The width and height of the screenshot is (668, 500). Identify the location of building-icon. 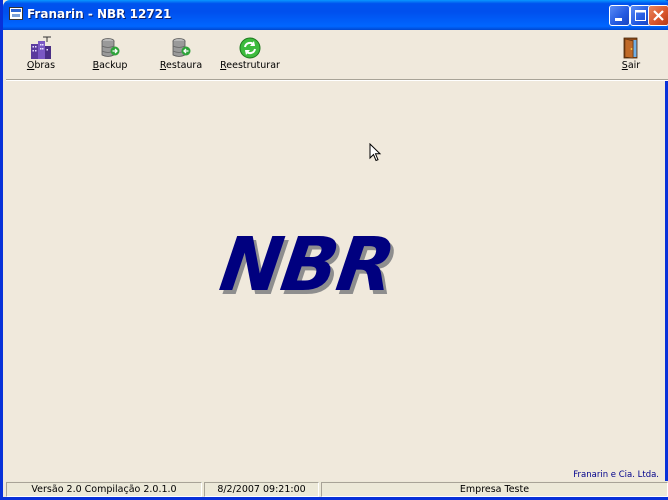
(41, 47).